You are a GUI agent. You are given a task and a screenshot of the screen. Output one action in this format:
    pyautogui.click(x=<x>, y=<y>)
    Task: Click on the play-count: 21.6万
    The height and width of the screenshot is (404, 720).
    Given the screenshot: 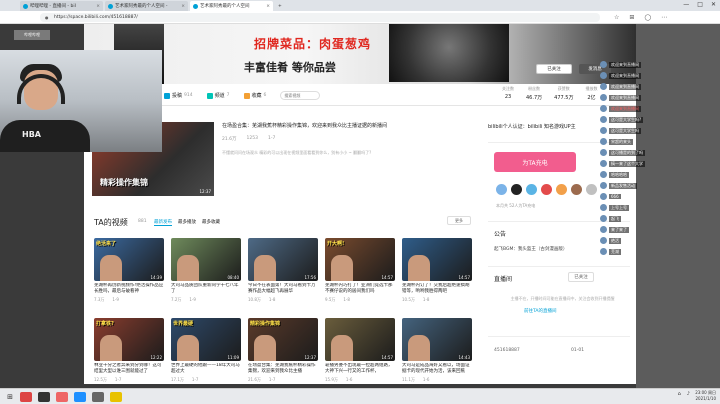 What is the action you would take?
    pyautogui.click(x=229, y=139)
    